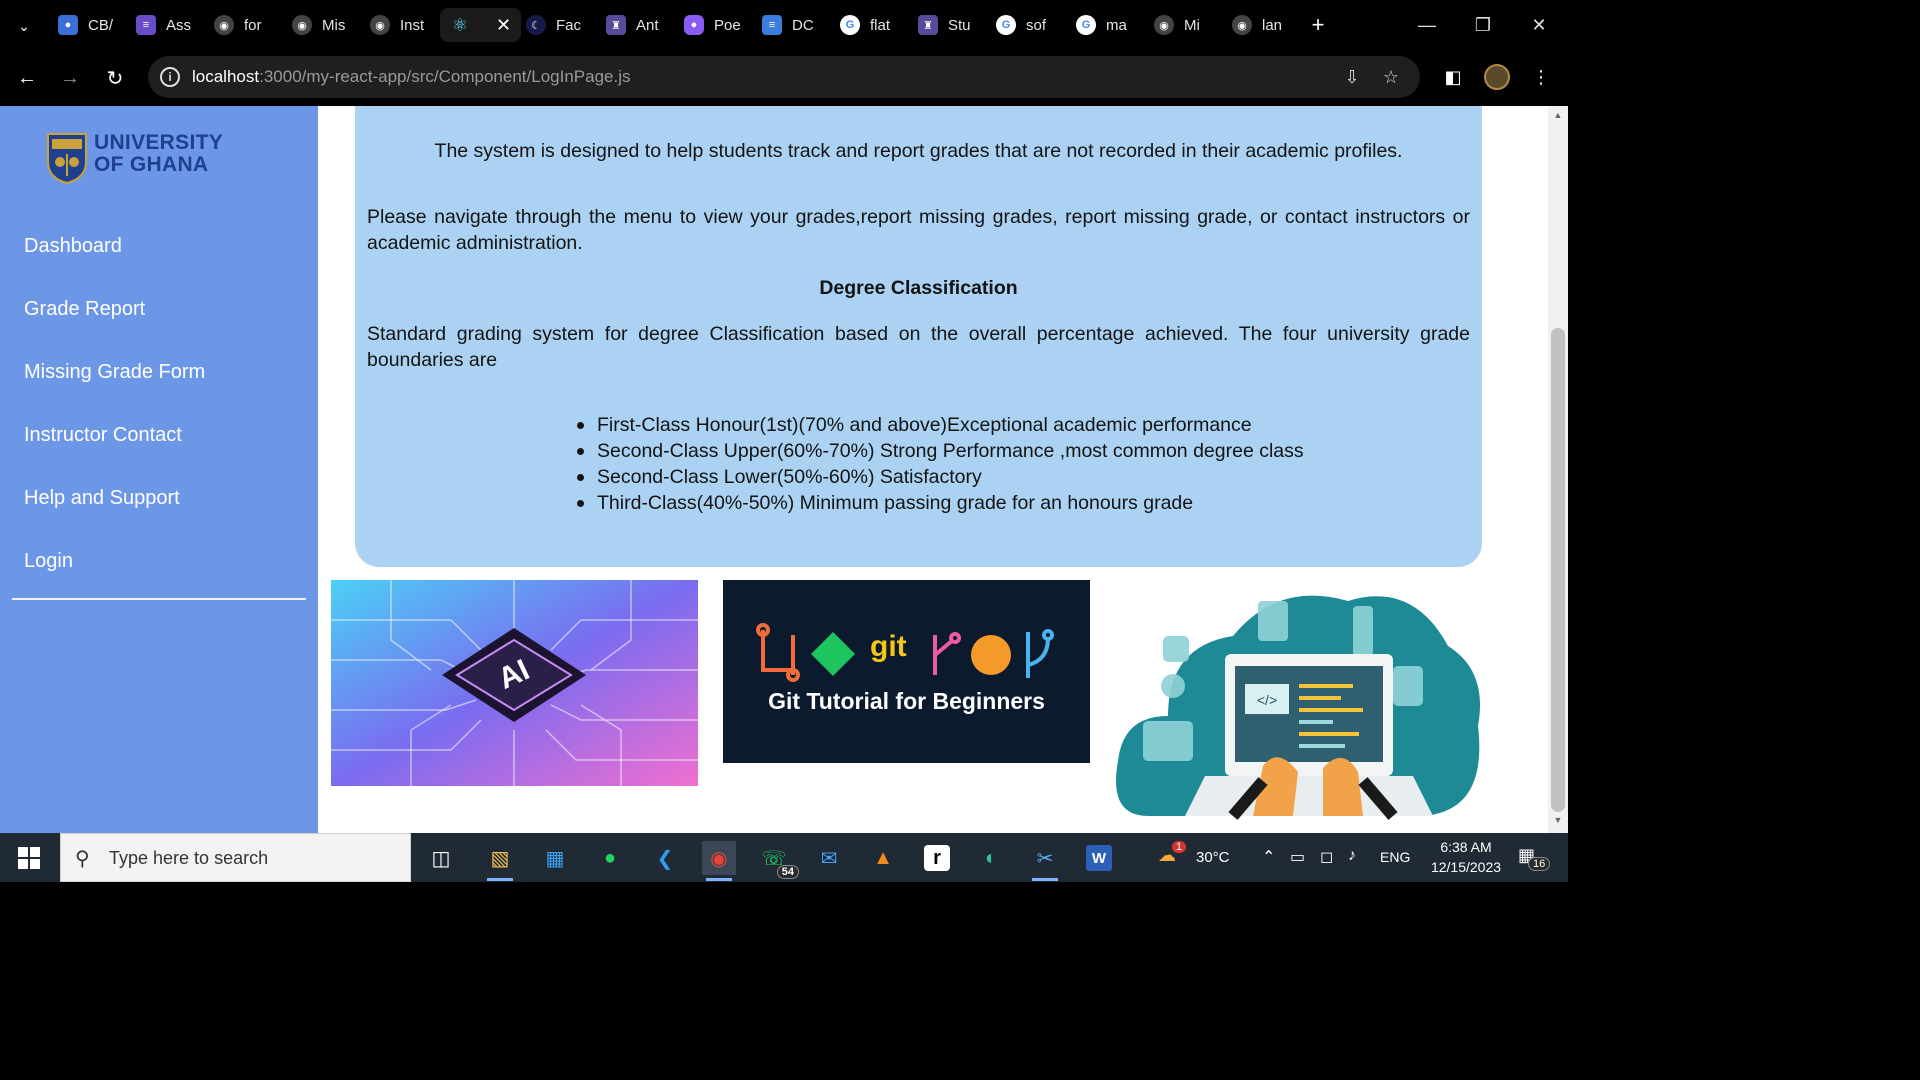  I want to click on star-icon: ☆, so click(1391, 77).